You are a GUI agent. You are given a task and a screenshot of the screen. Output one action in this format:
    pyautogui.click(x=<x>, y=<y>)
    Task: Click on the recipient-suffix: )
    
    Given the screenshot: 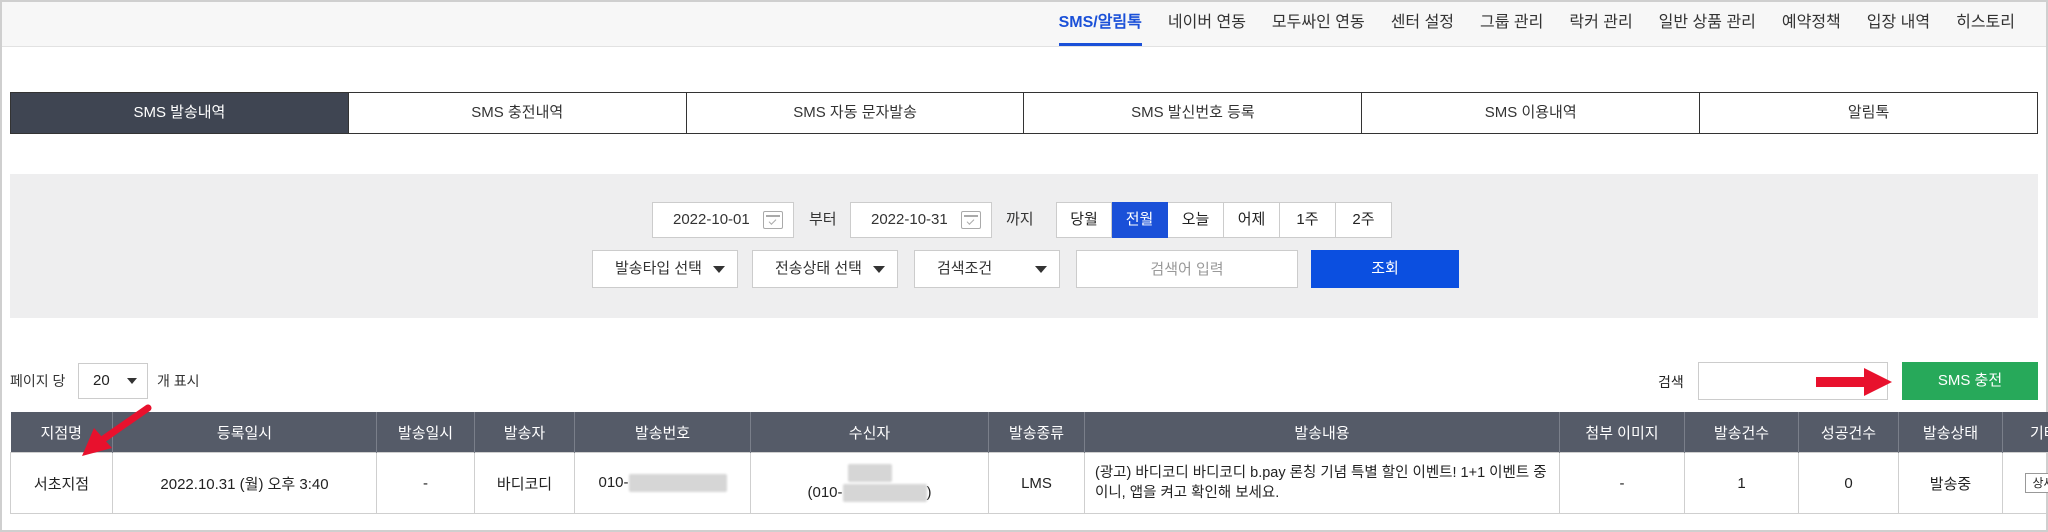 What is the action you would take?
    pyautogui.click(x=929, y=492)
    